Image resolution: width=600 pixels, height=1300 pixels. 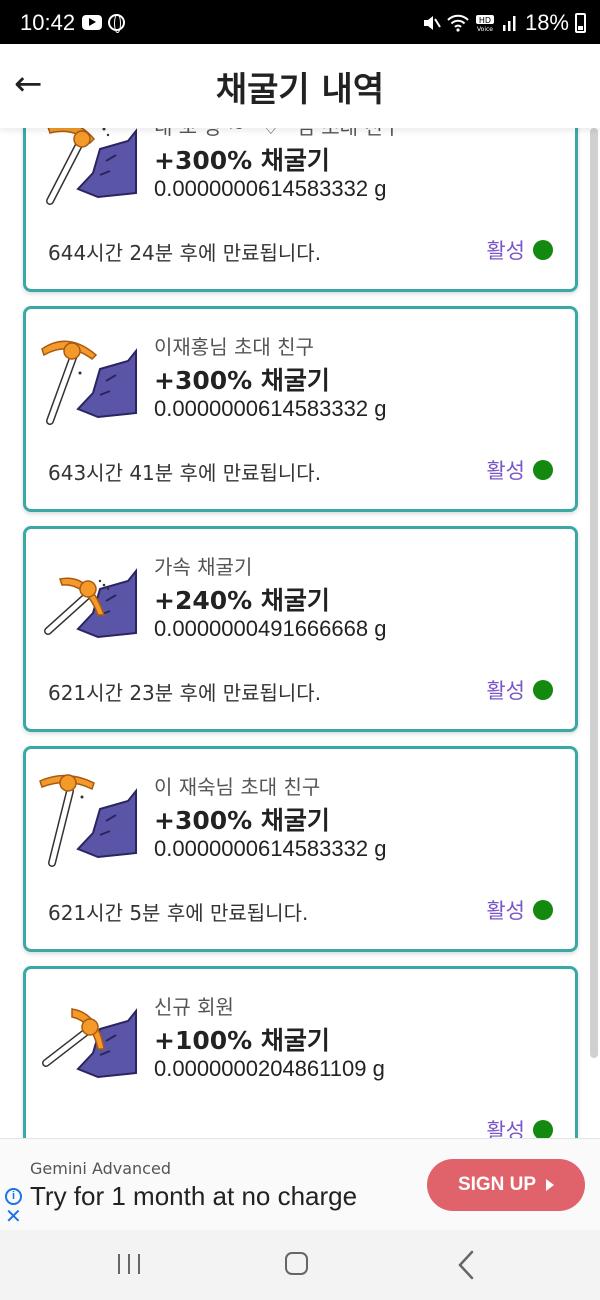 I want to click on system-nav-bar, so click(x=300, y=1265).